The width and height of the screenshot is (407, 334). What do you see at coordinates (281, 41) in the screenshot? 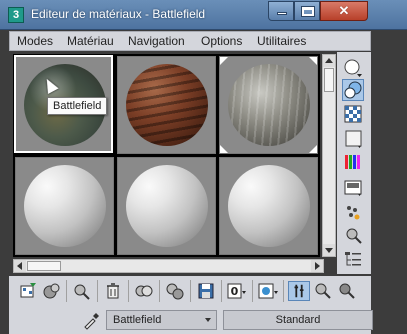
I see `menu-utilitaires: Utilitaires` at bounding box center [281, 41].